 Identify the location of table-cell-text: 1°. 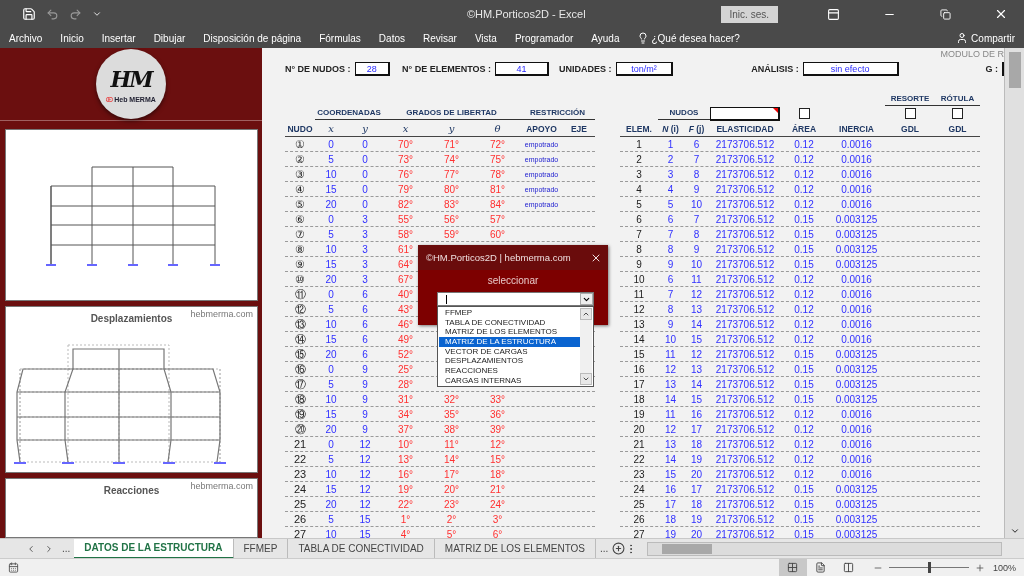
(405, 519).